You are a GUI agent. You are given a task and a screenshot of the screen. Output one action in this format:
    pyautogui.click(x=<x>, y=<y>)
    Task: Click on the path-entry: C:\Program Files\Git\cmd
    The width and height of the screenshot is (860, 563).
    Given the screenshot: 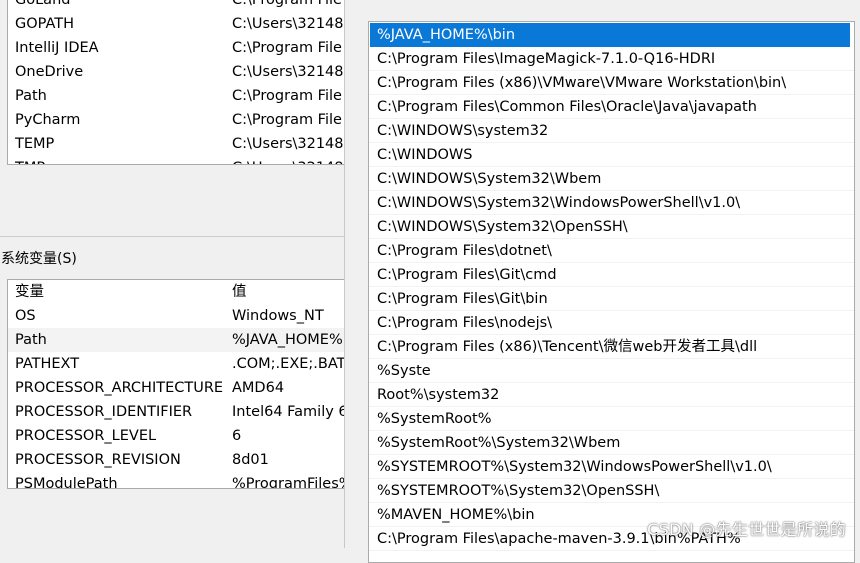 What is the action you would take?
    pyautogui.click(x=611, y=275)
    